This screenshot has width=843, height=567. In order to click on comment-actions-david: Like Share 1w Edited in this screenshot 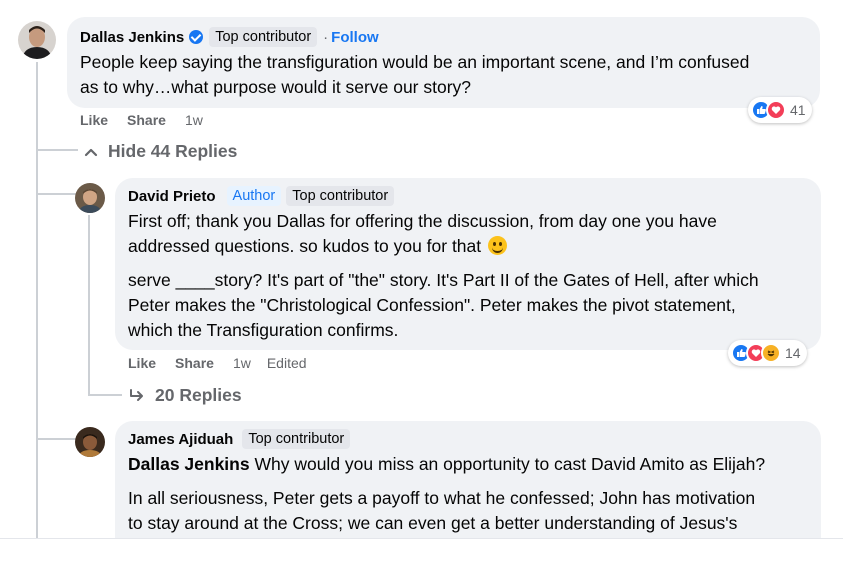, I will do `click(225, 363)`.